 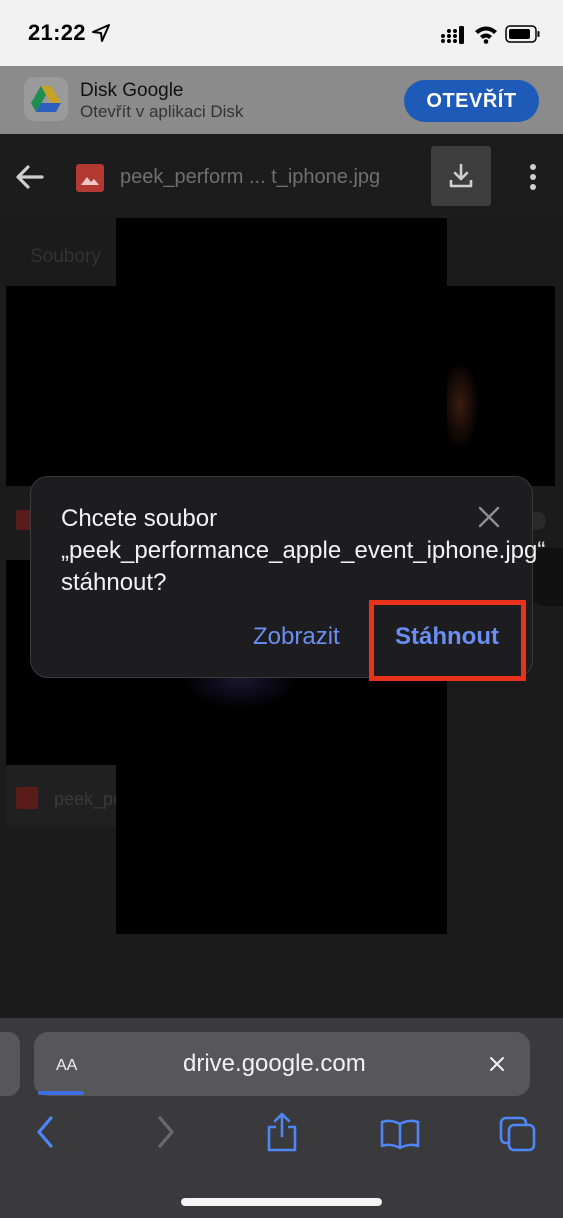 What do you see at coordinates (162, 111) in the screenshot?
I see `banner-subtitle: Otevřít v aplikaci Disk` at bounding box center [162, 111].